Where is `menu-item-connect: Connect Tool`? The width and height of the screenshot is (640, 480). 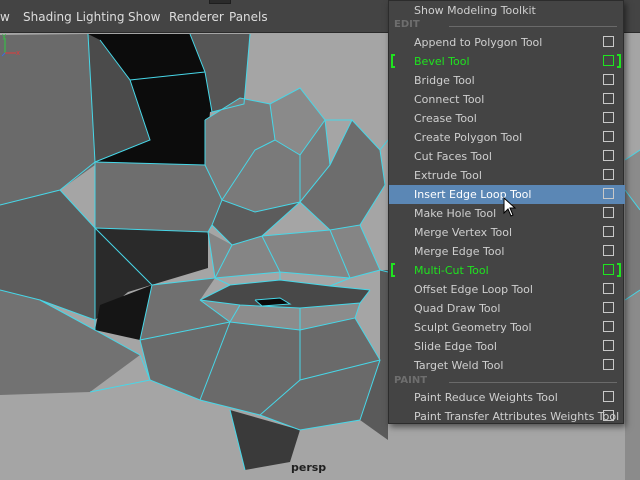 menu-item-connect: Connect Tool is located at coordinates (507, 99).